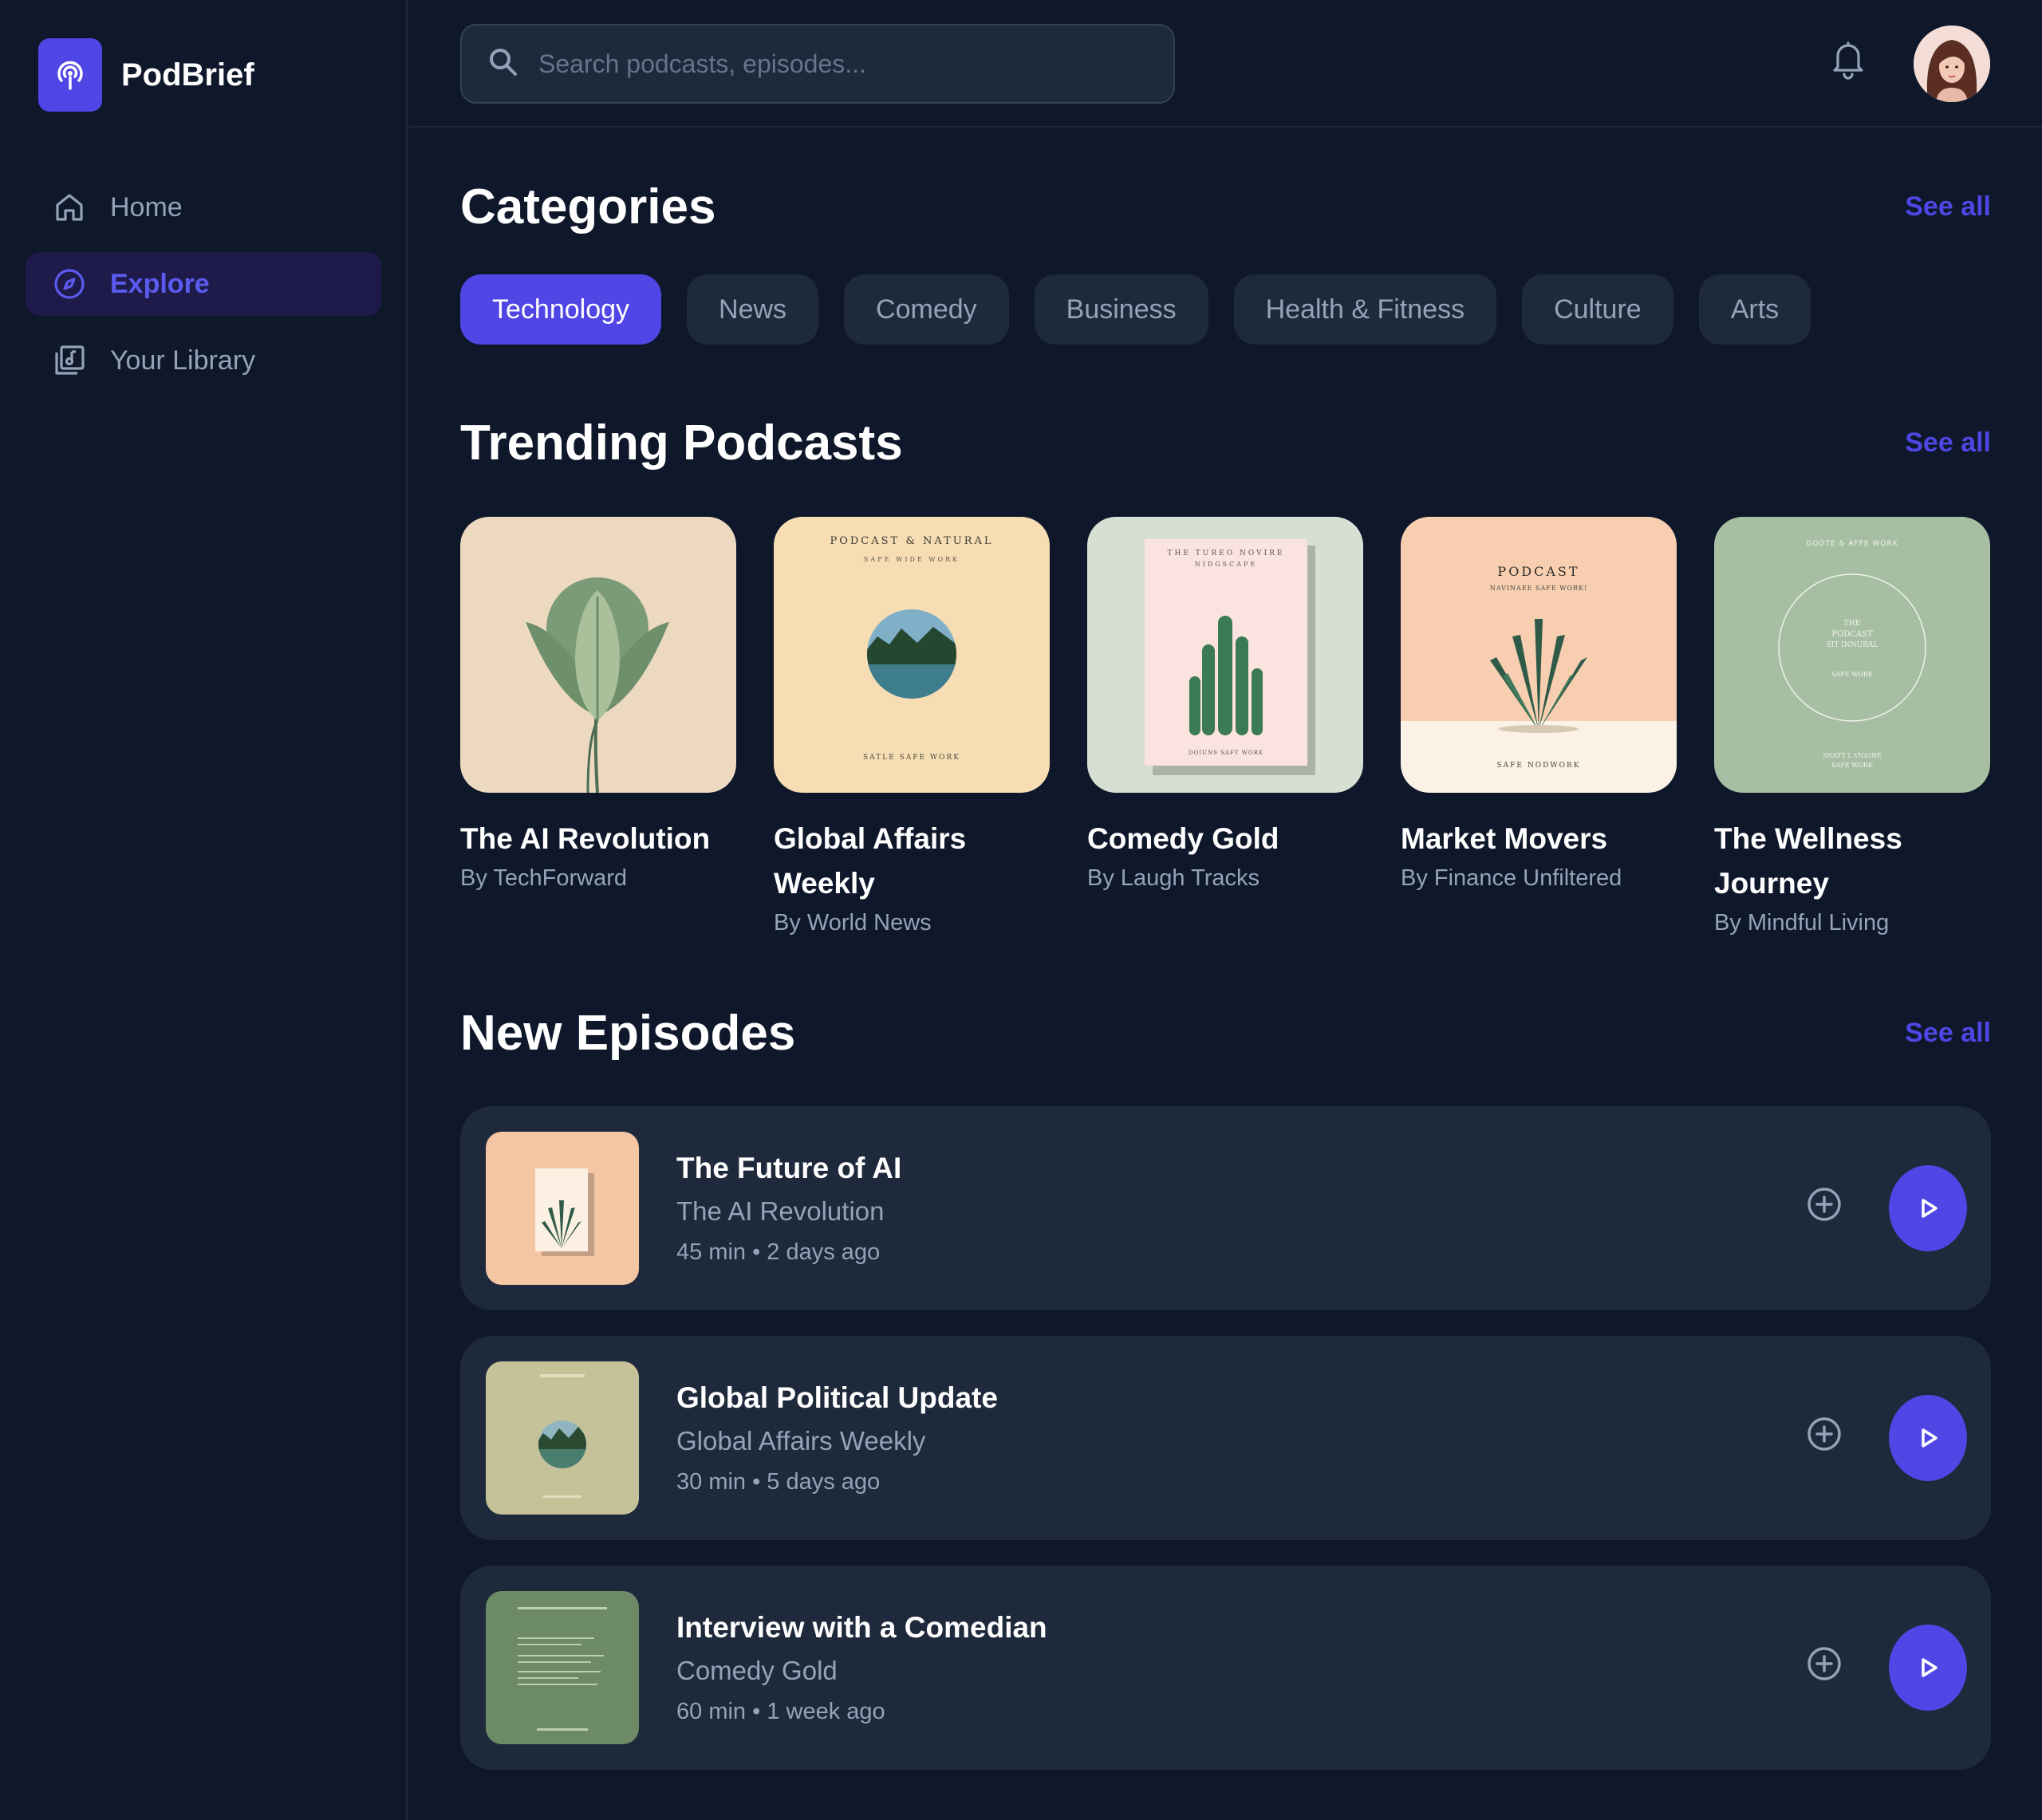 The width and height of the screenshot is (2042, 1820). I want to click on cover-text: THE, so click(1852, 624).